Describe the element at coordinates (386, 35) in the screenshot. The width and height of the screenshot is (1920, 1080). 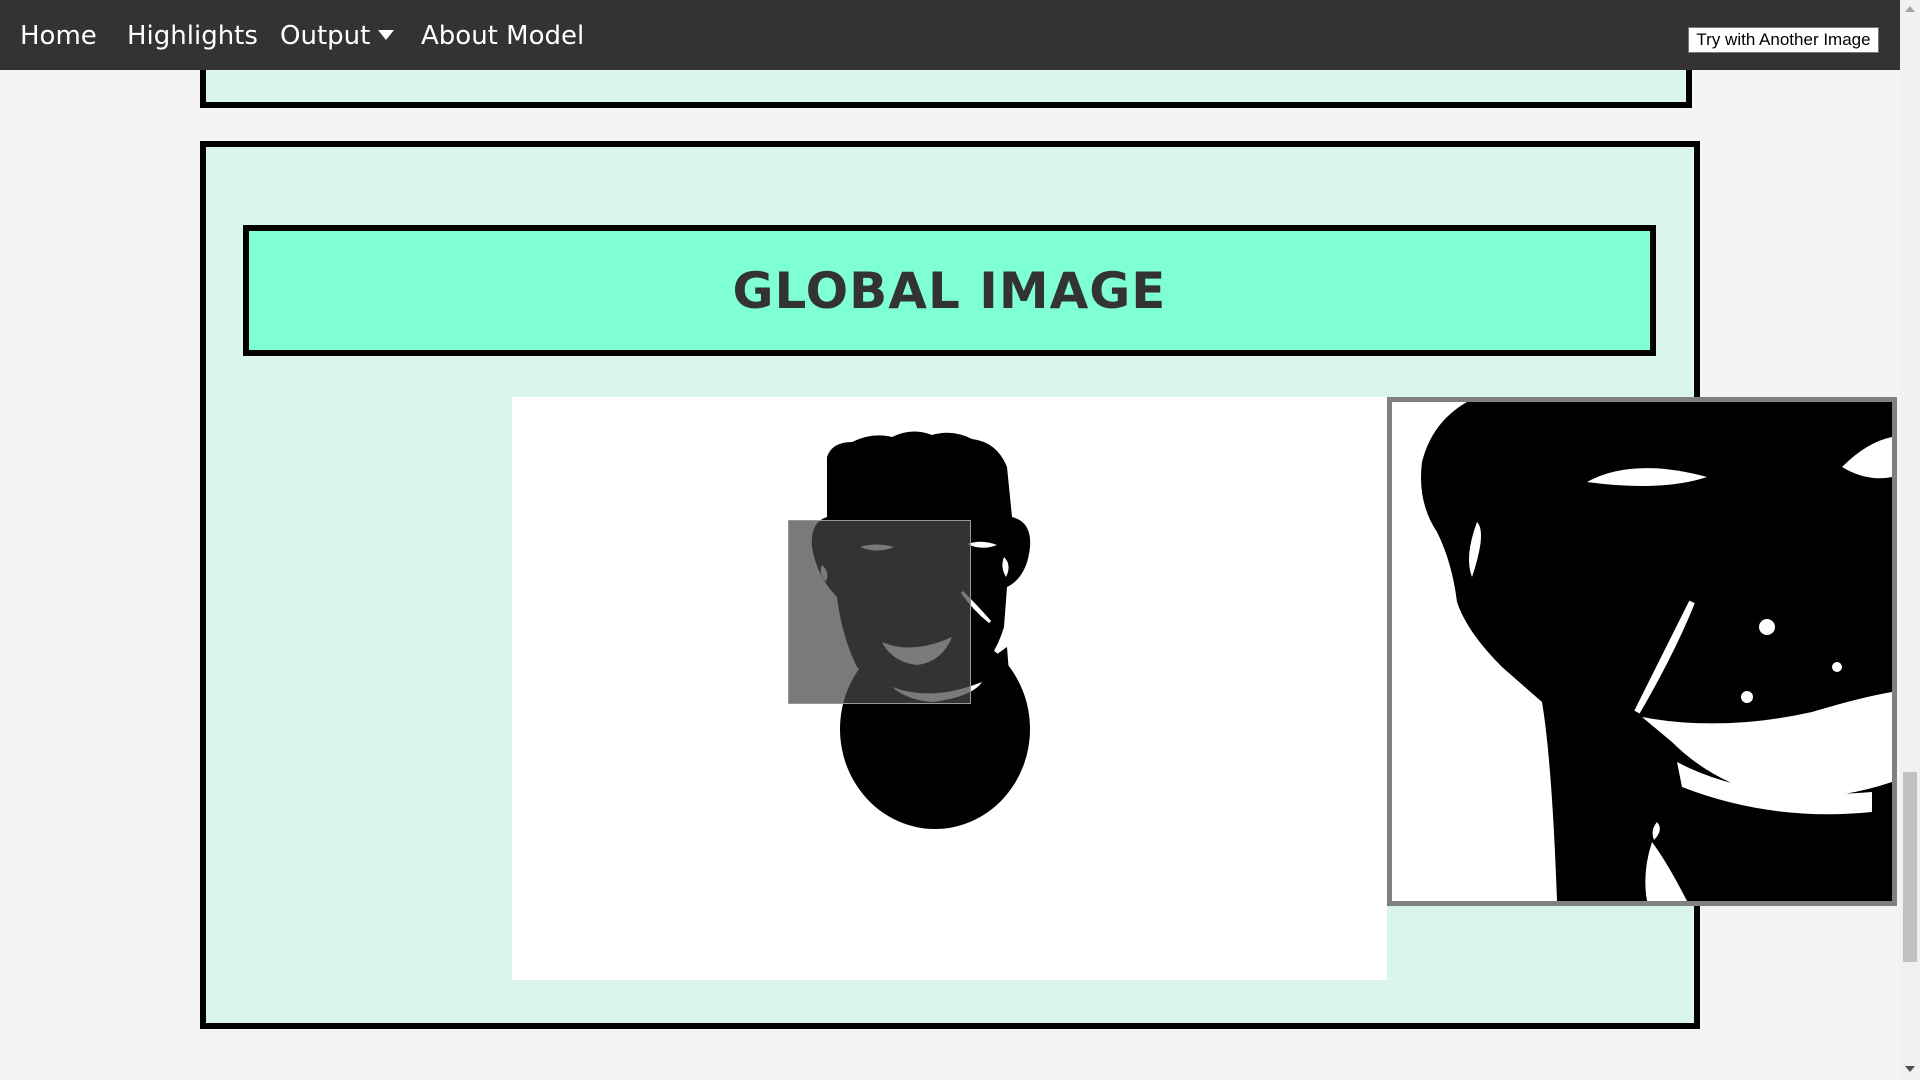
I see `caret-down-icon` at that location.